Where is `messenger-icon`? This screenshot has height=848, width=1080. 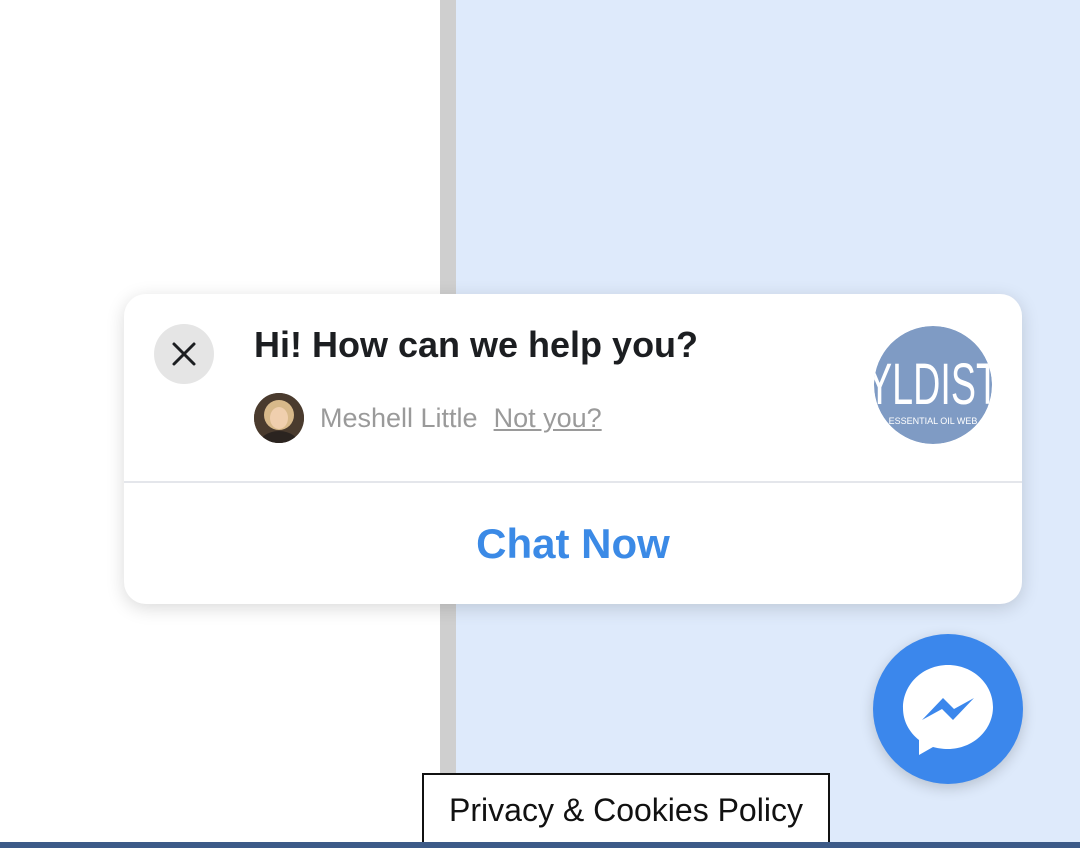 messenger-icon is located at coordinates (948, 710).